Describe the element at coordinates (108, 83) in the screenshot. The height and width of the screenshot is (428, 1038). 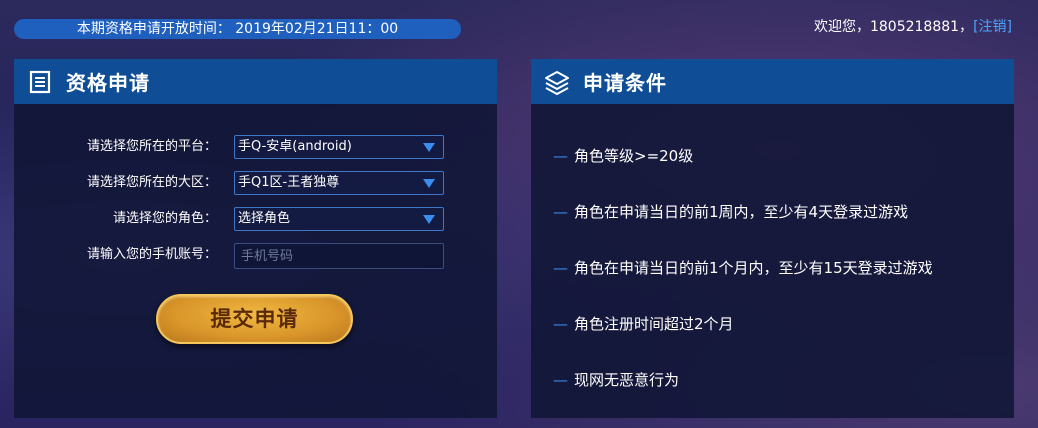
I see `apply-panel-title: 资格申请` at that location.